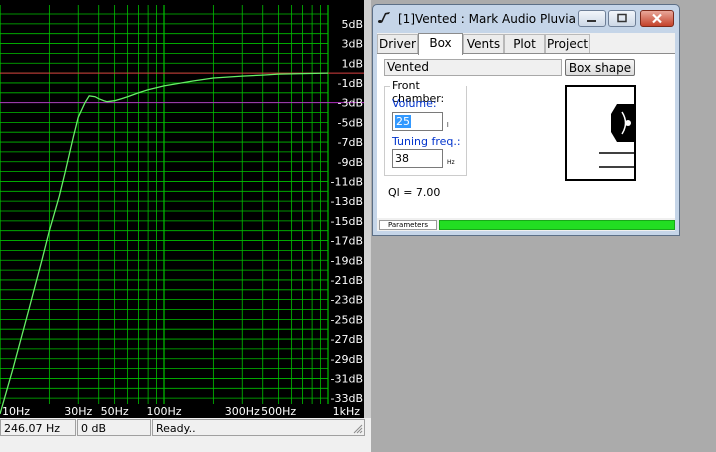 The height and width of the screenshot is (452, 716). I want to click on maximize-icon, so click(622, 18).